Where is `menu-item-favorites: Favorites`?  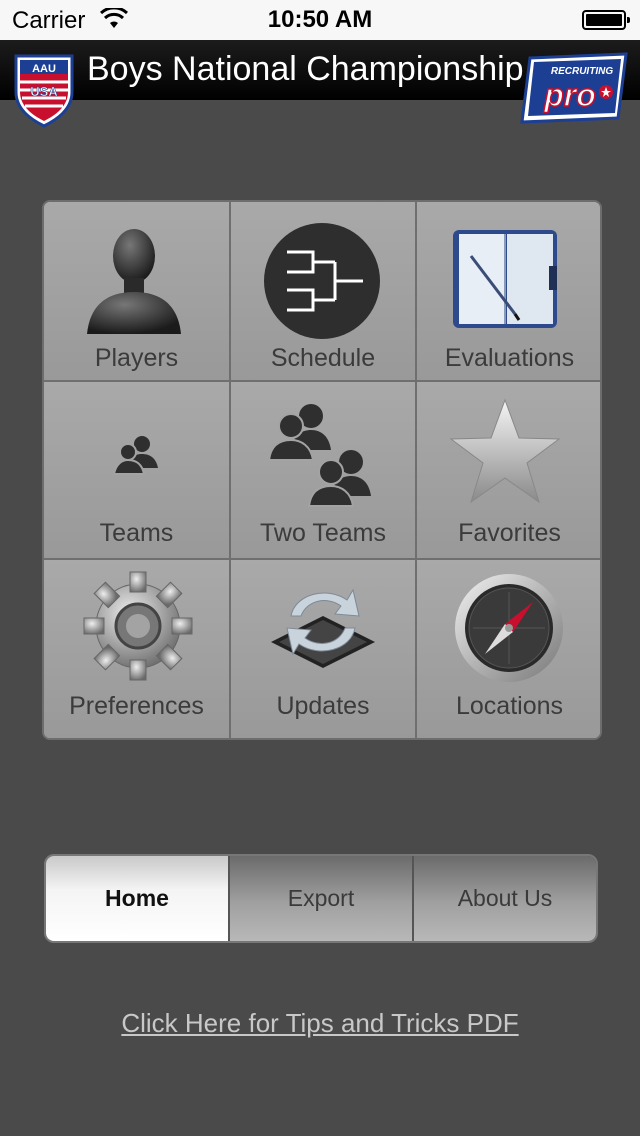 menu-item-favorites: Favorites is located at coordinates (508, 471).